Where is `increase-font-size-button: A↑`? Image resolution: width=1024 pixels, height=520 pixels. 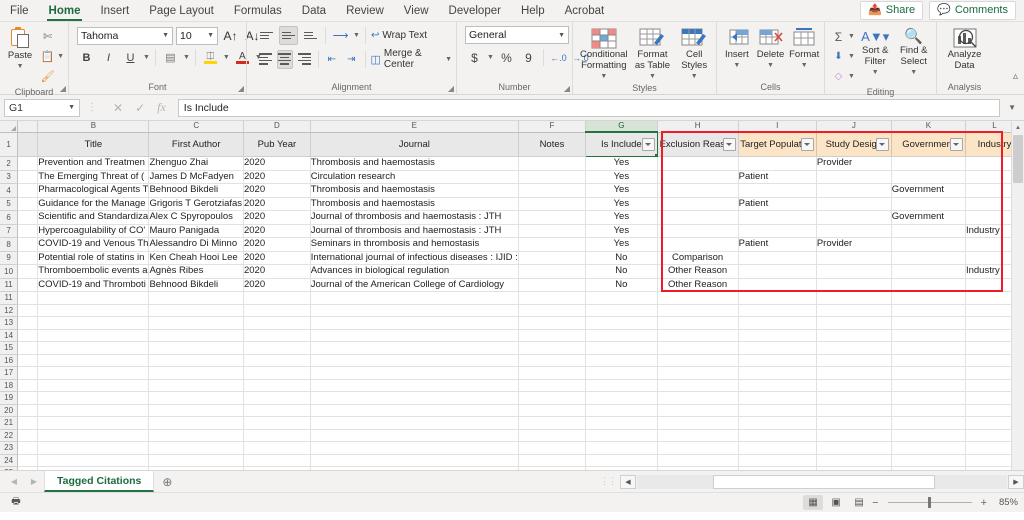
increase-font-size-button: A↑ is located at coordinates (230, 35).